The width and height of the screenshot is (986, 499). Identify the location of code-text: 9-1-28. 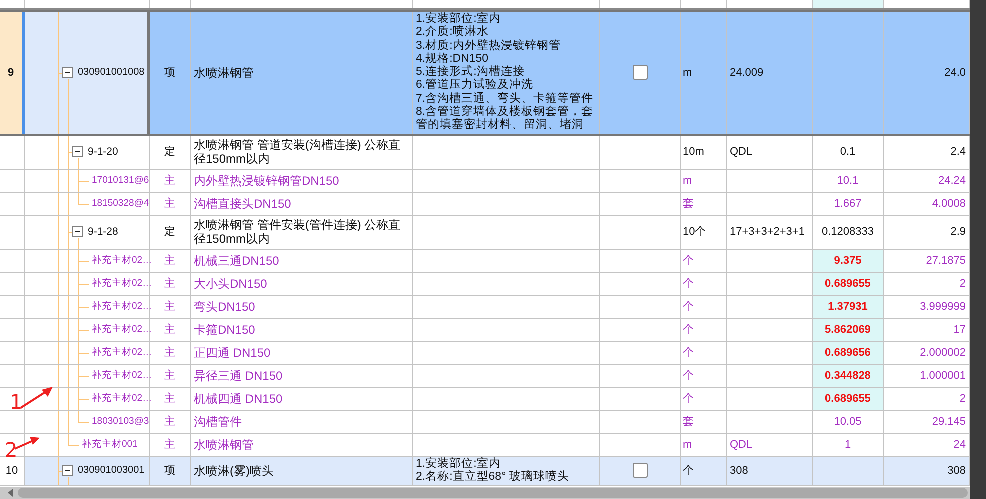
(103, 232).